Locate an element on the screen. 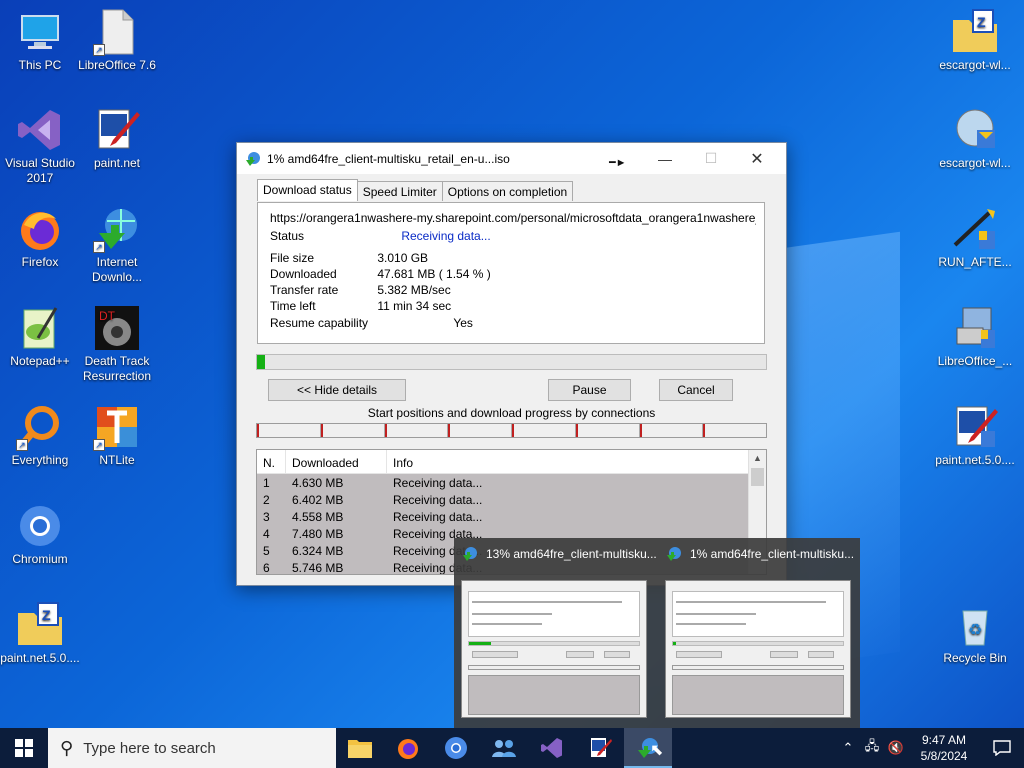 The width and height of the screenshot is (1024, 768). taskbar-search-box: ⚲ Type here to search is located at coordinates (192, 748).